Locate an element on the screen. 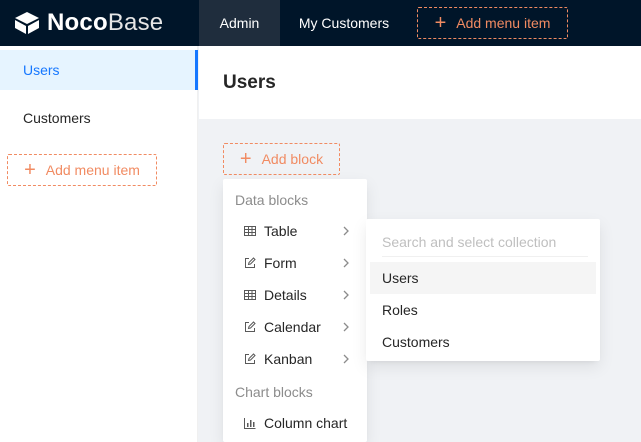 Image resolution: width=641 pixels, height=442 pixels. menu-item-form: Form is located at coordinates (295, 263).